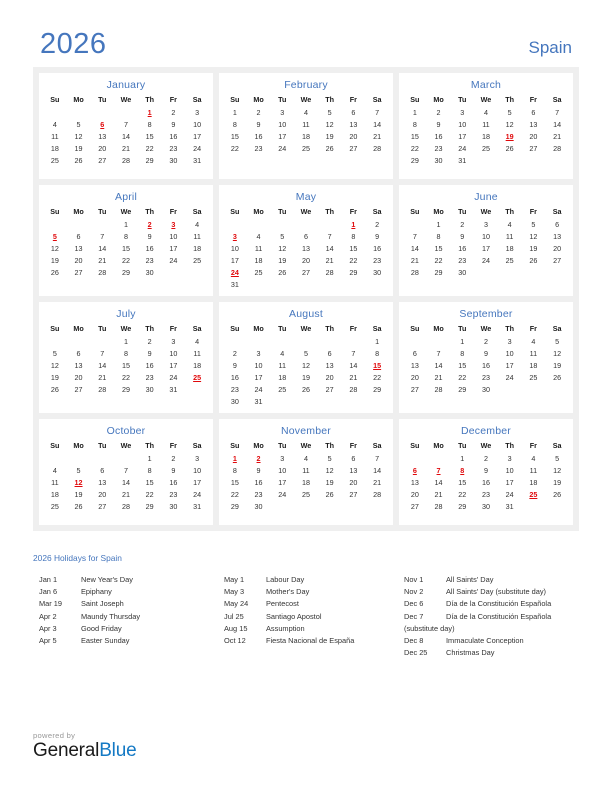 The height and width of the screenshot is (792, 612). Describe the element at coordinates (288, 592) in the screenshot. I see `holiday-name: Mother's Day` at that location.